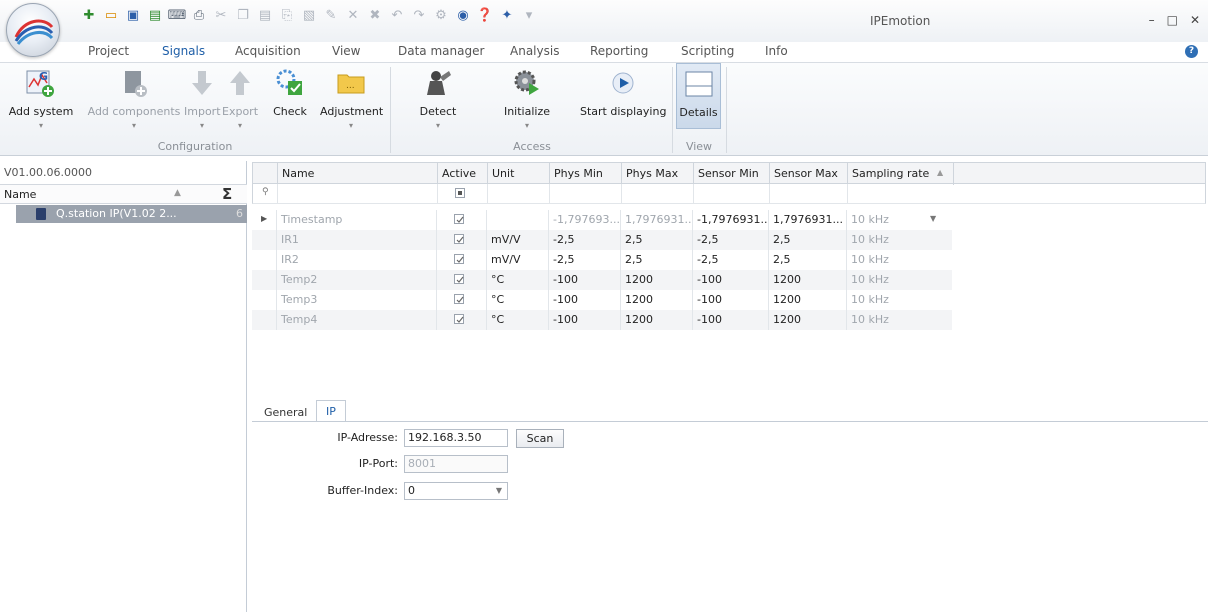  I want to click on check-button: Check, so click(290, 99).